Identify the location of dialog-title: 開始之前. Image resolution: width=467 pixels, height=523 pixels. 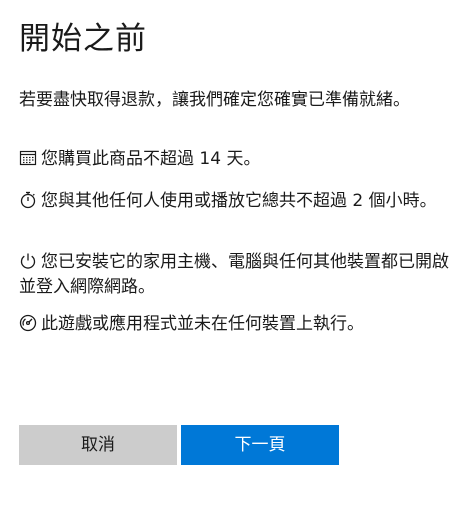
(83, 39).